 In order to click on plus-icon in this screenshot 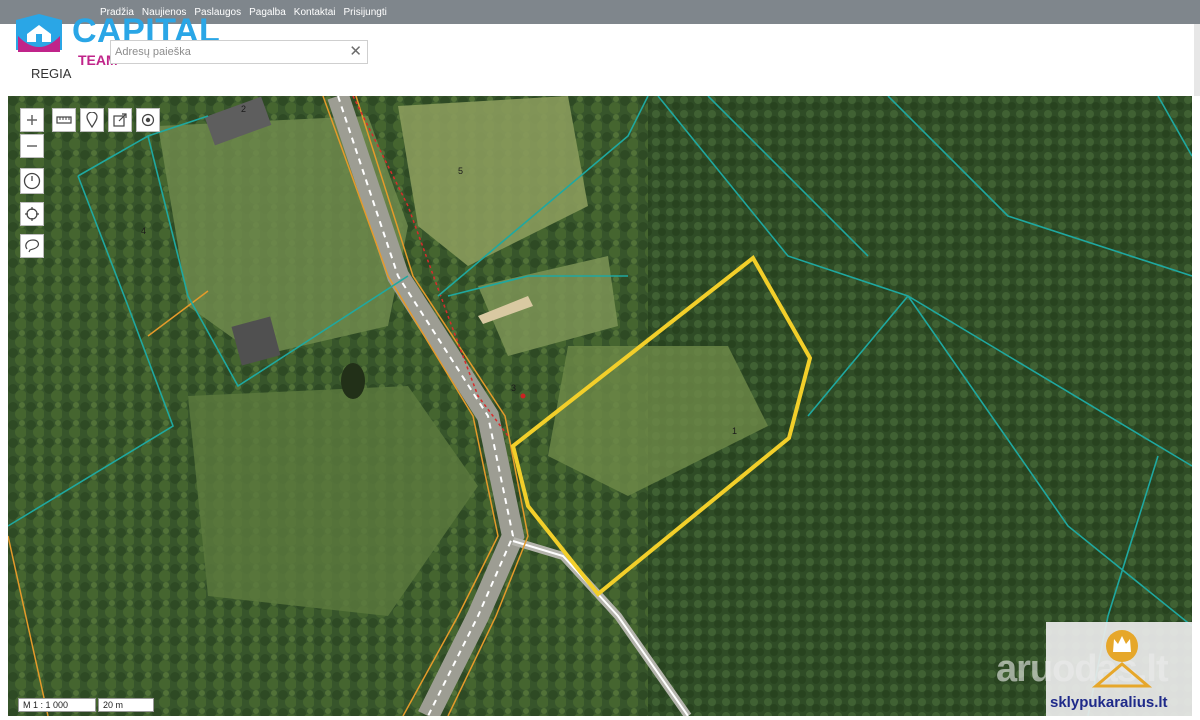, I will do `click(32, 120)`.